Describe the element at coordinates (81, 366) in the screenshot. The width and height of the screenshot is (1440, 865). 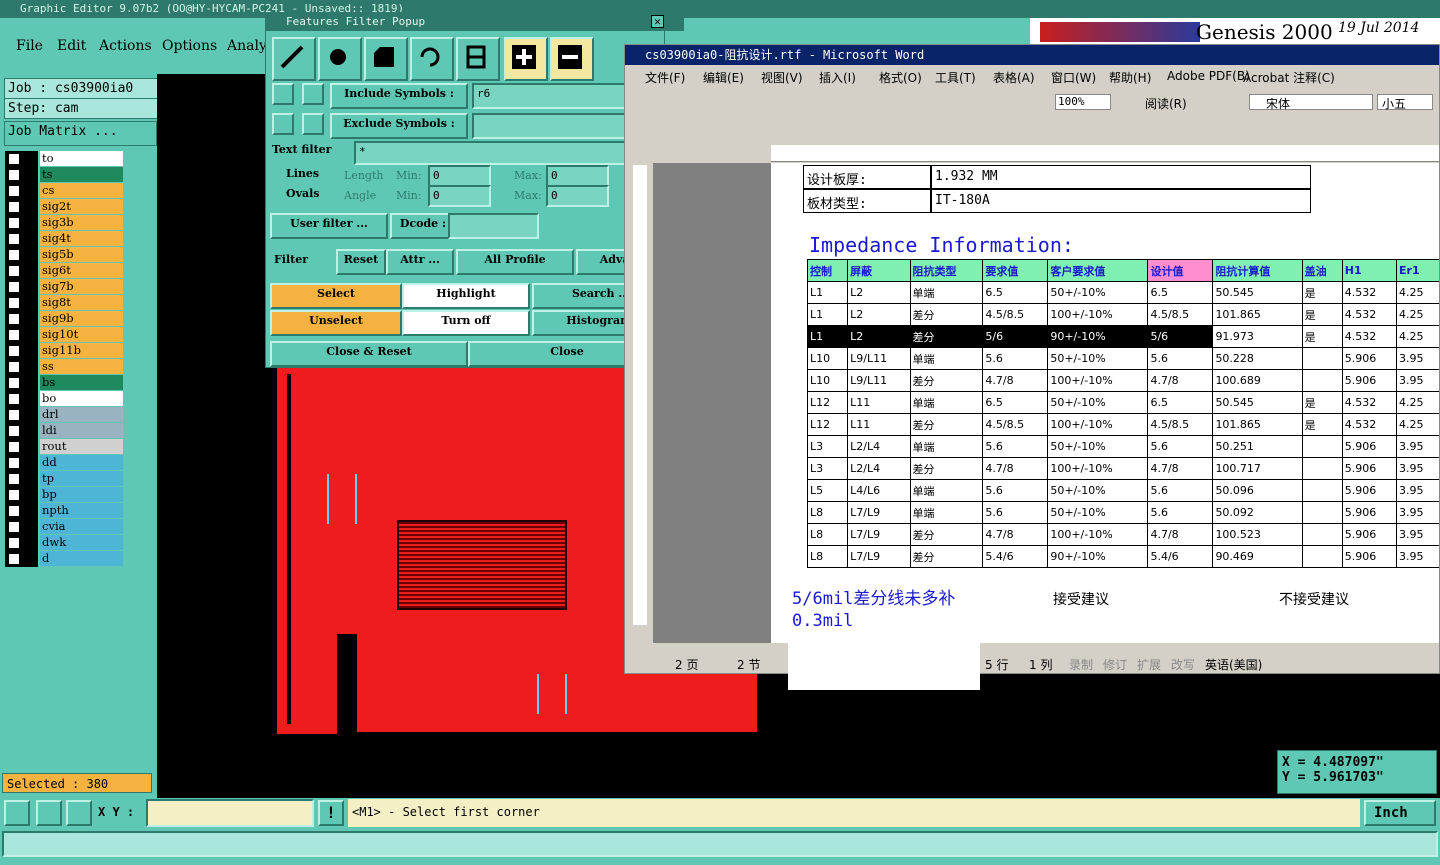
I see `layer-name: ss` at that location.